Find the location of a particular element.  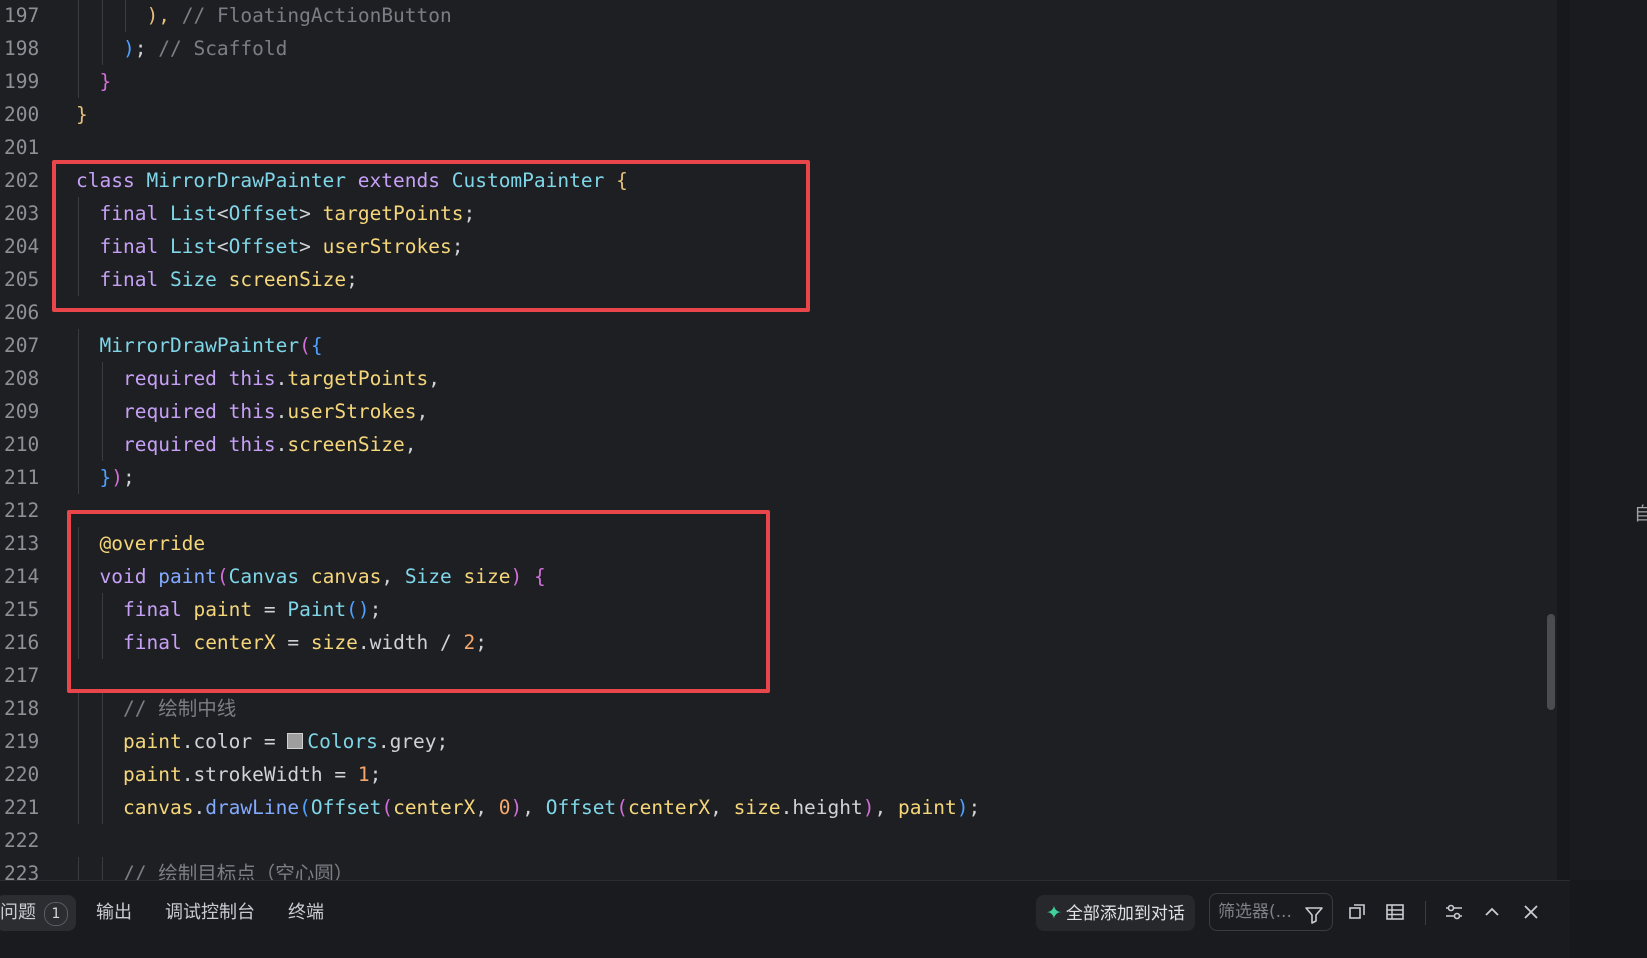

code-token: centerX is located at coordinates (669, 807).